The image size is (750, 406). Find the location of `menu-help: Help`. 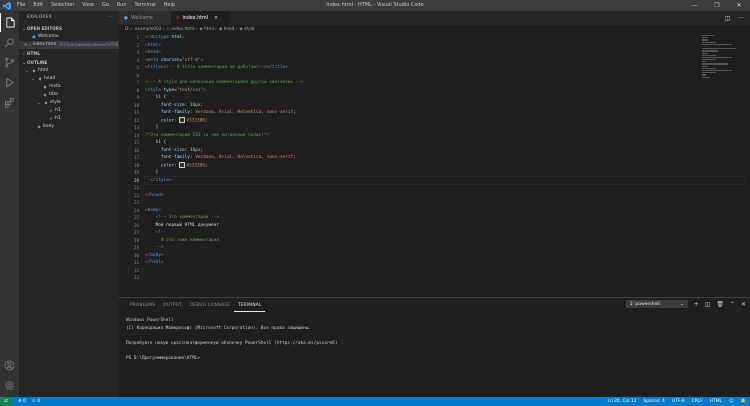

menu-help: Help is located at coordinates (169, 5).